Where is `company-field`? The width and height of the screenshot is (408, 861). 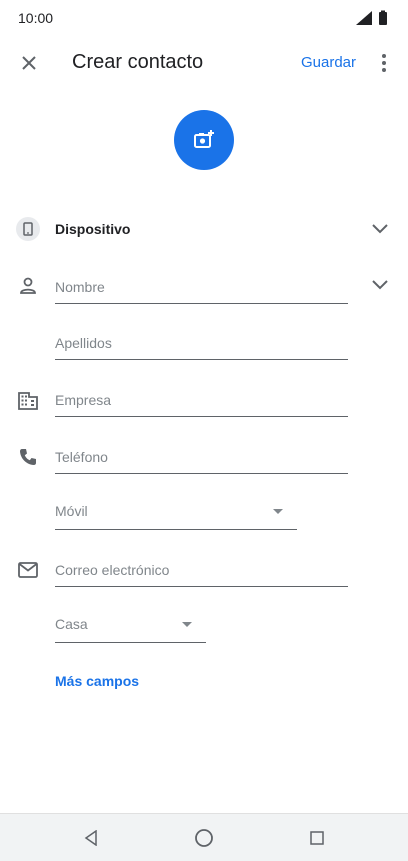
company-field is located at coordinates (201, 400).